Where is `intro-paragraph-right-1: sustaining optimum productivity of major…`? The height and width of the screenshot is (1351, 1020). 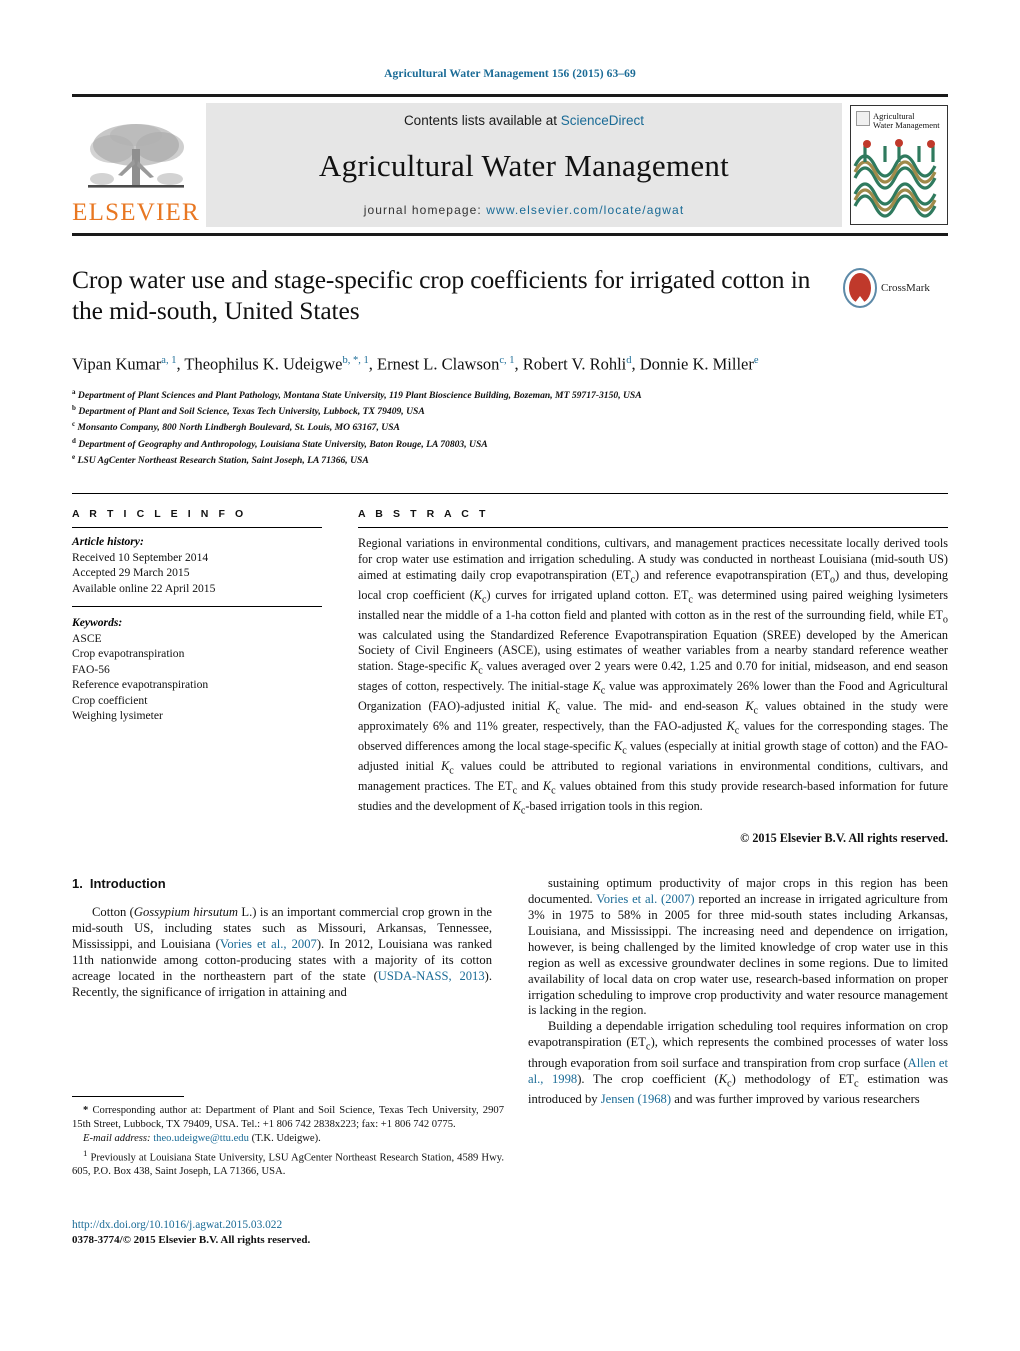
intro-paragraph-right-1: sustaining optimum productivity of major… is located at coordinates (738, 947).